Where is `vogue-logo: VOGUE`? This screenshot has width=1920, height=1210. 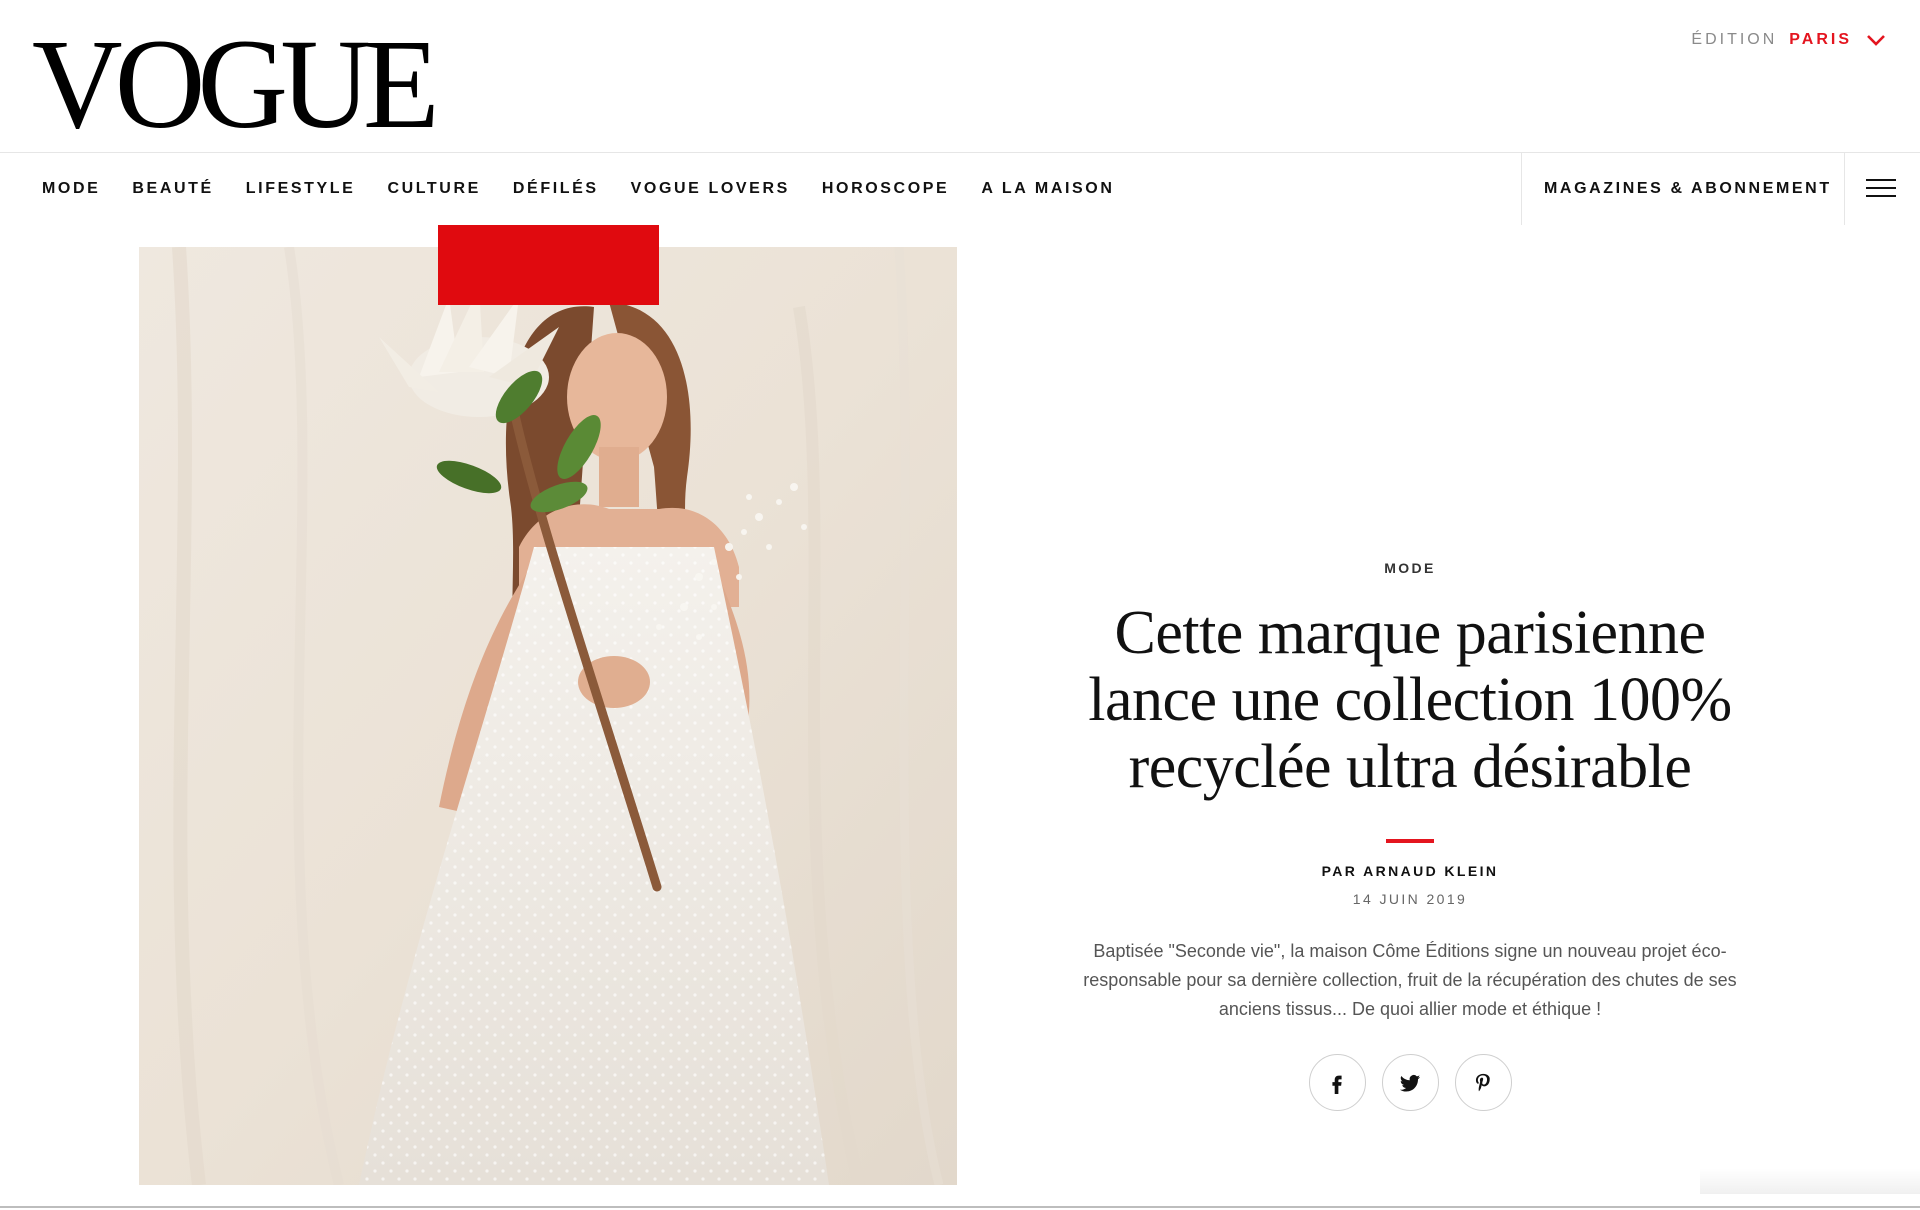
vogue-logo: VOGUE is located at coordinates (236, 84).